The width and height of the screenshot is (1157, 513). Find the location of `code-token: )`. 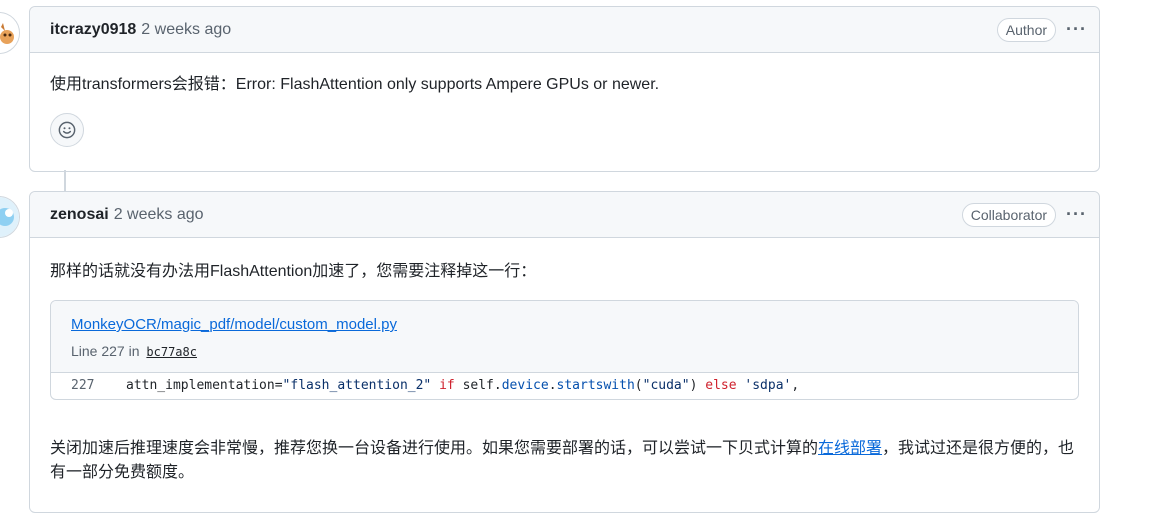

code-token: ) is located at coordinates (697, 385).